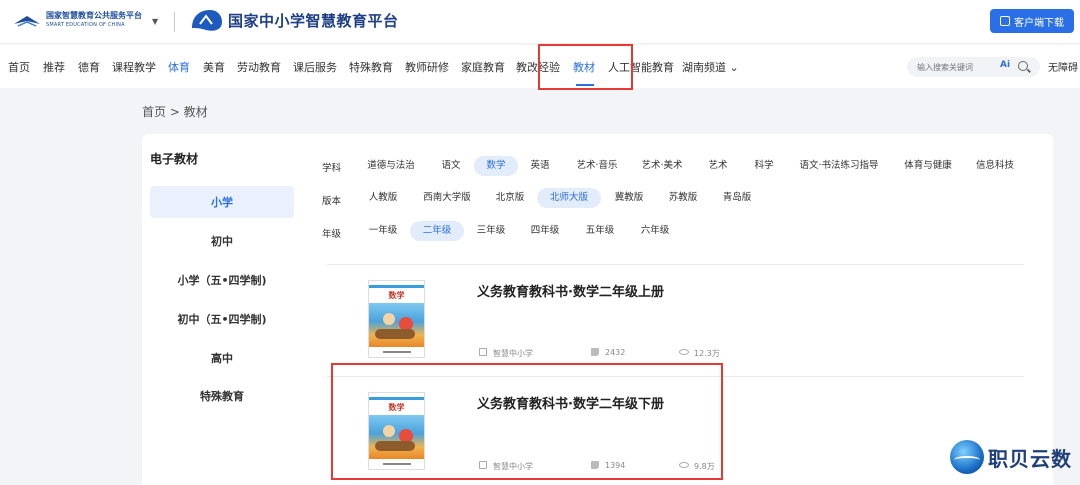 The image size is (1080, 485). Describe the element at coordinates (54, 67) in the screenshot. I see `nav-item-recommend: 推荐` at that location.